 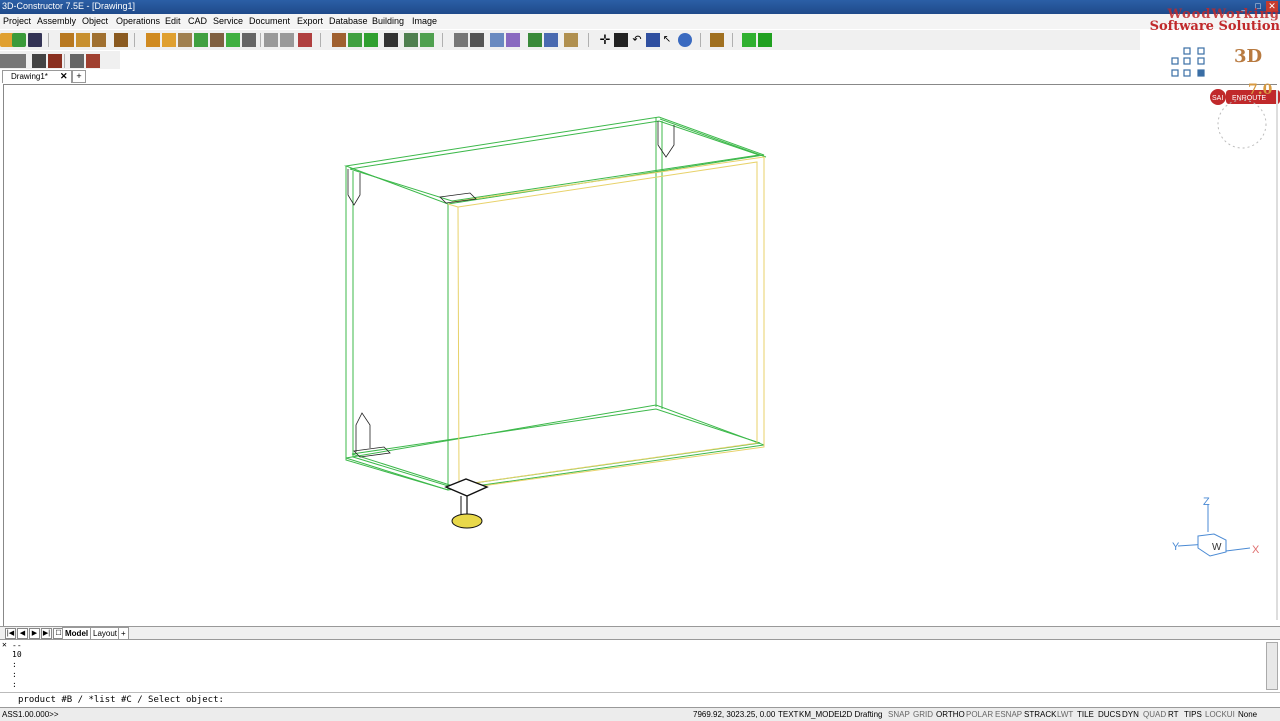 What do you see at coordinates (34, 633) in the screenshot?
I see `next-tab-button: ▶` at bounding box center [34, 633].